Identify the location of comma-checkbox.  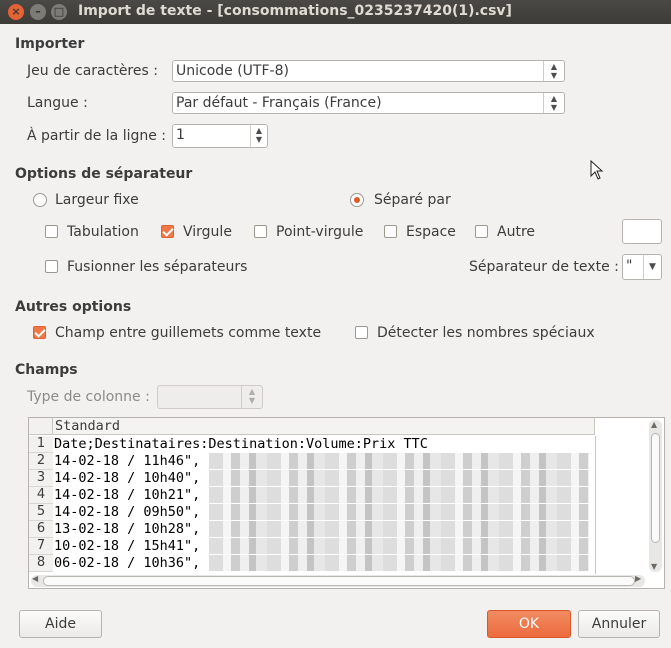
(167, 231).